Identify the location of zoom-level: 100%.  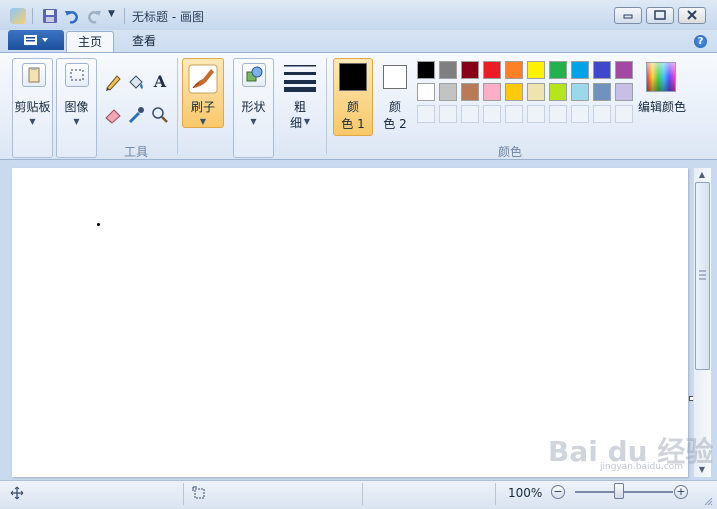
(525, 493).